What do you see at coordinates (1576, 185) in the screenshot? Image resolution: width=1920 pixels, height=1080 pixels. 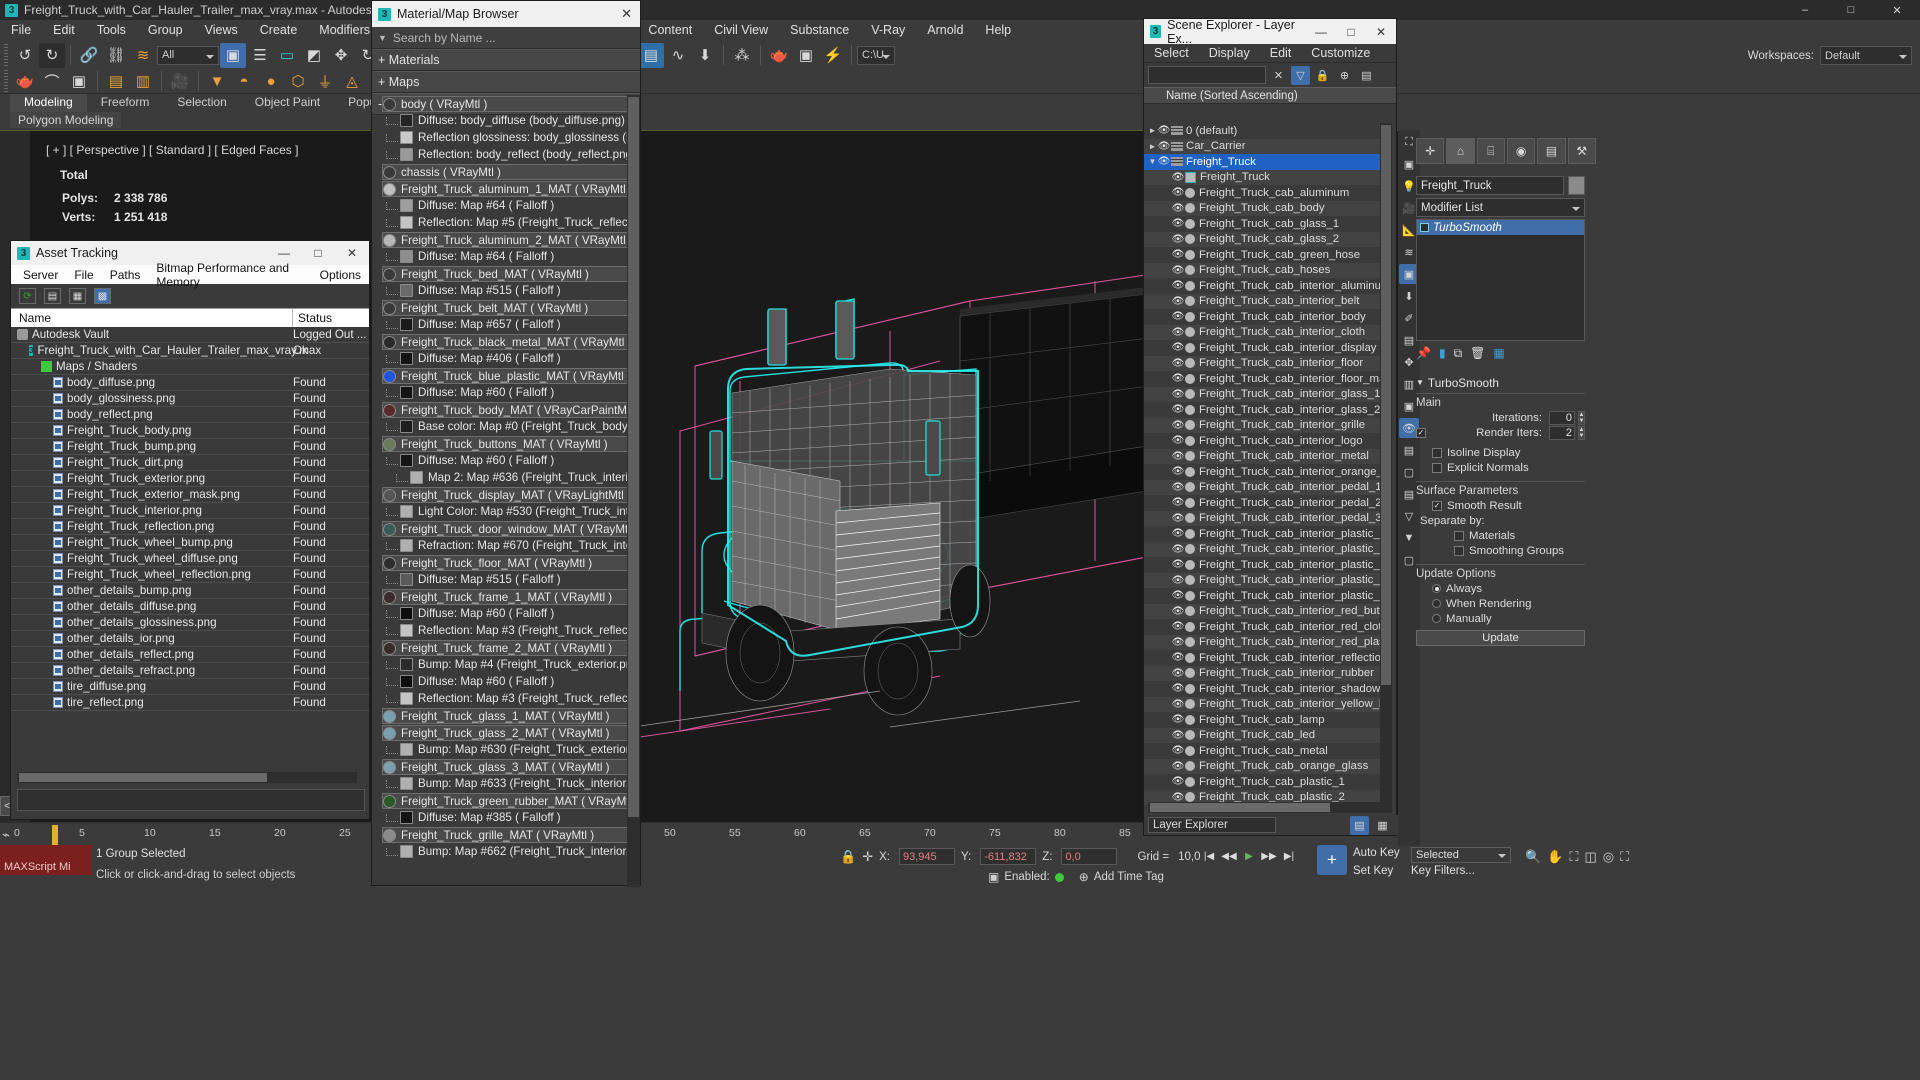 I see `object-color-swatch` at bounding box center [1576, 185].